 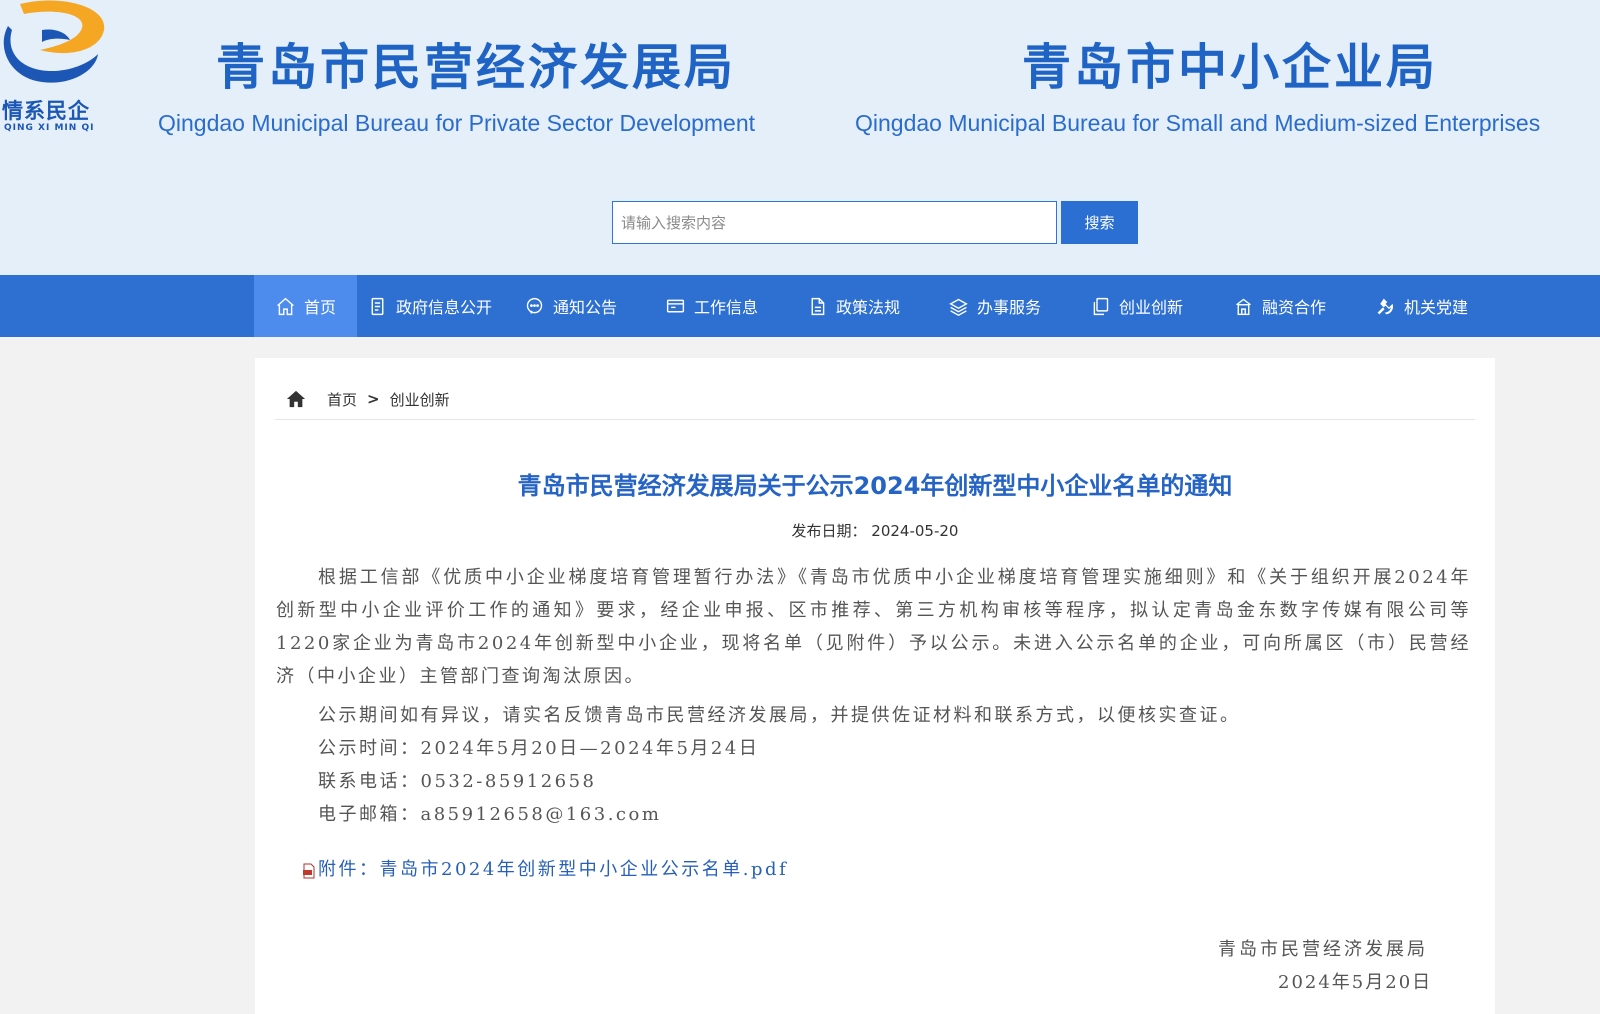 What do you see at coordinates (818, 306) in the screenshot?
I see `file-icon` at bounding box center [818, 306].